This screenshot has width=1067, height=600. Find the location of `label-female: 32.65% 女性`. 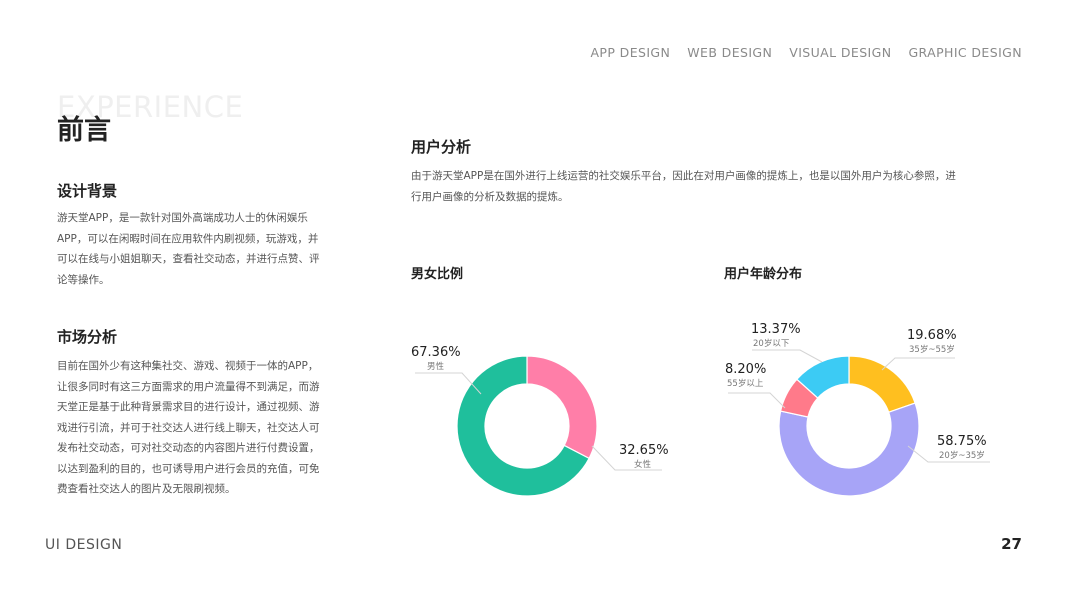

label-female: 32.65% 女性 is located at coordinates (630, 457).